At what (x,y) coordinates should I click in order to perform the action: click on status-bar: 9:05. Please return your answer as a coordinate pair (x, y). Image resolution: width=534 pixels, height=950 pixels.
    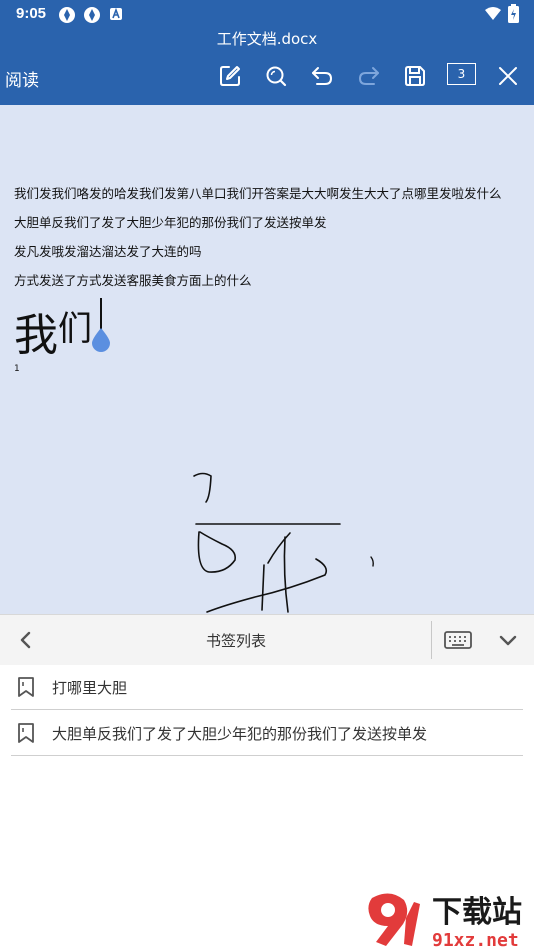
    Looking at the image, I should click on (267, 14).